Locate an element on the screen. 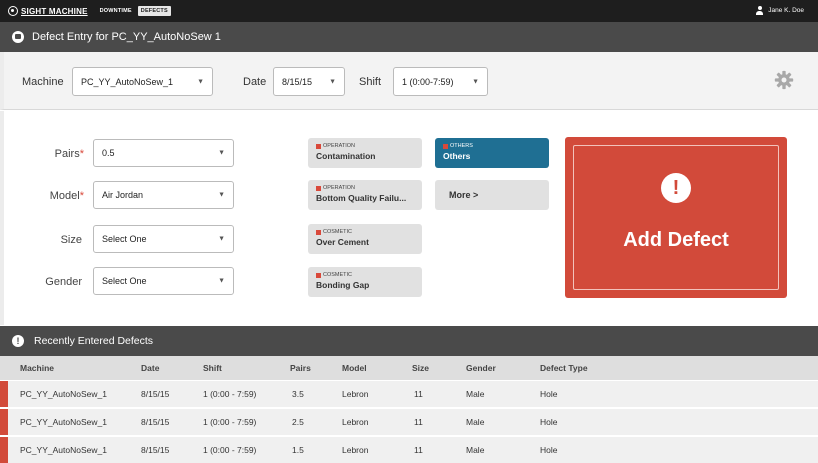 This screenshot has width=818, height=463. model-label: Model* is located at coordinates (44, 196).